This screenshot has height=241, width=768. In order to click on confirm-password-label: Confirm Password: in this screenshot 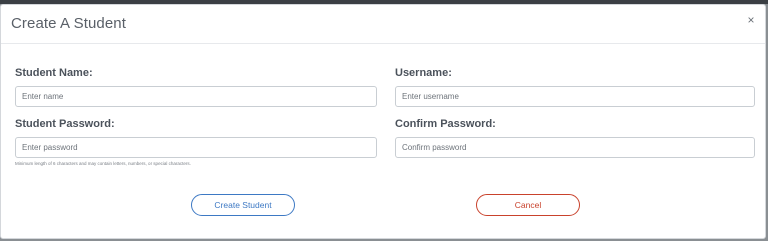, I will do `click(445, 124)`.